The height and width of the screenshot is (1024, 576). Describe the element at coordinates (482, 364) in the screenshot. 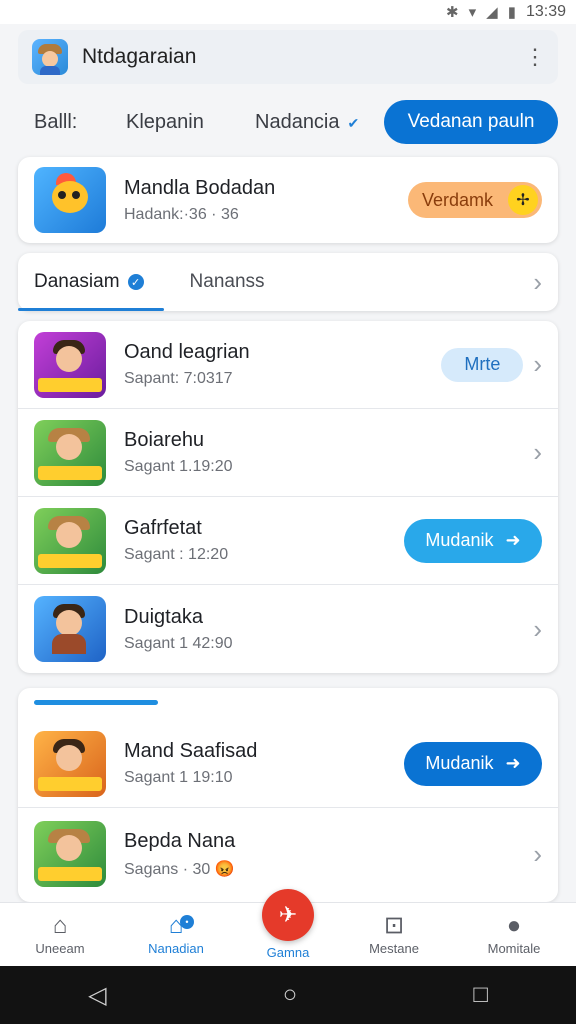

I see `item-action-button: Mrte` at that location.